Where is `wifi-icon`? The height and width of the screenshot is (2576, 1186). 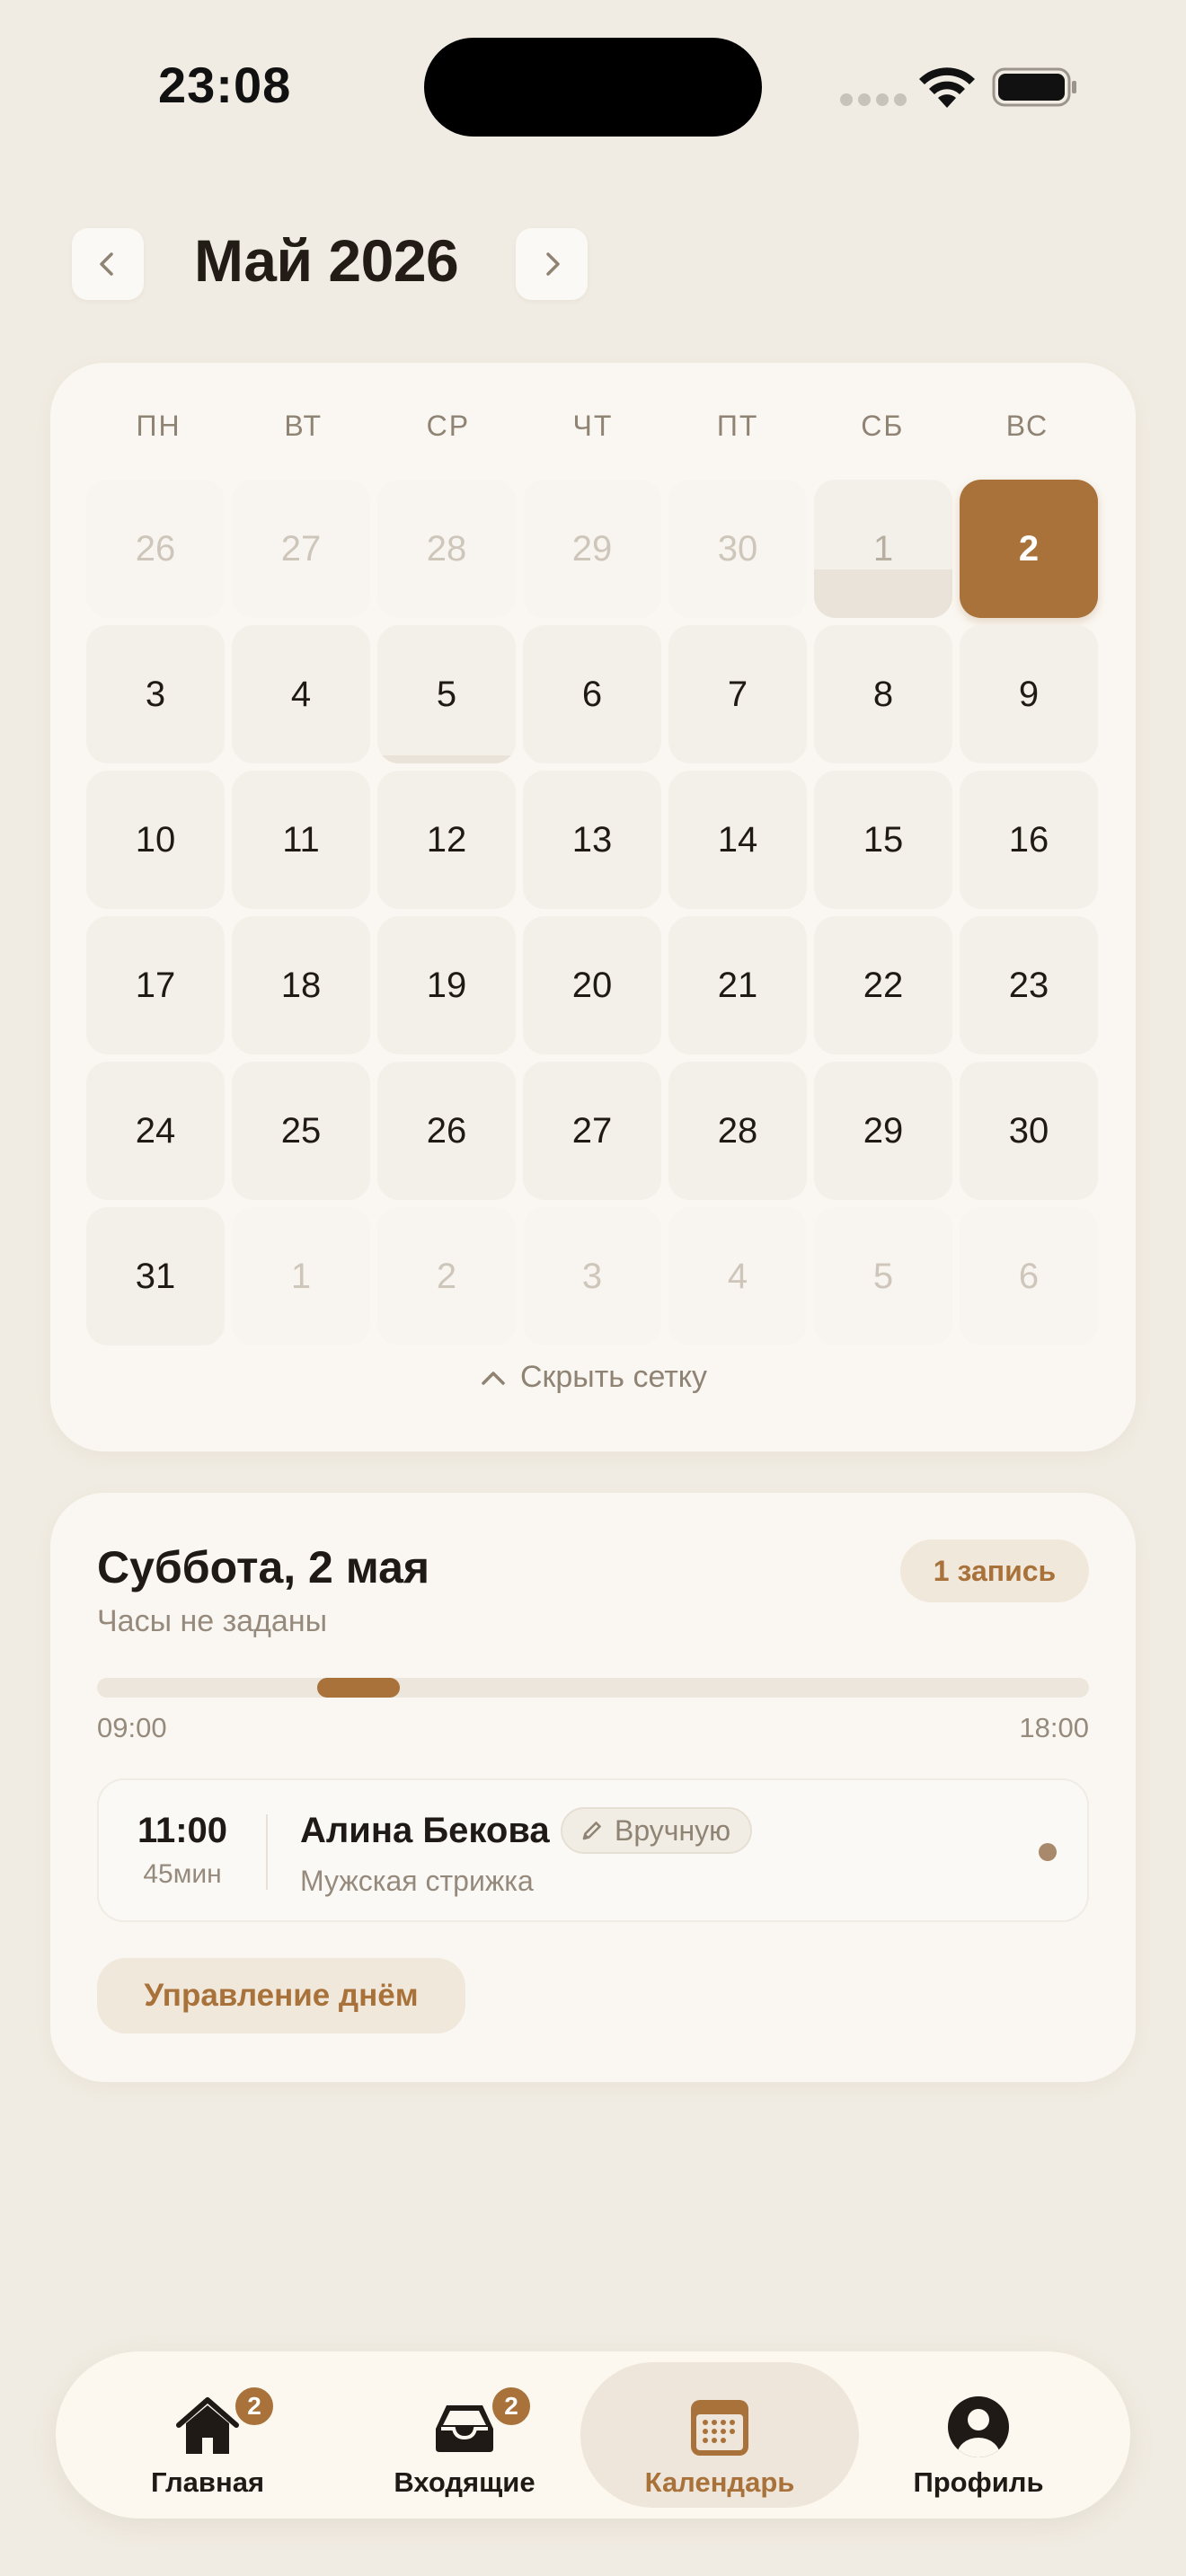
wifi-icon is located at coordinates (947, 87).